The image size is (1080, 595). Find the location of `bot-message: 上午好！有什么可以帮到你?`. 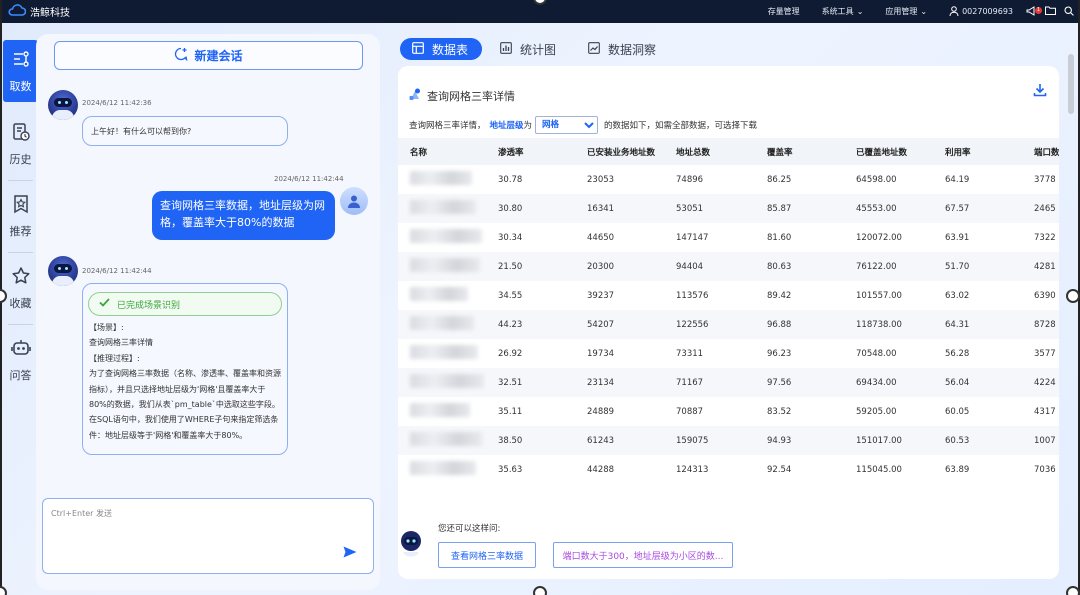

bot-message: 上午好！有什么可以帮到你? is located at coordinates (185, 131).